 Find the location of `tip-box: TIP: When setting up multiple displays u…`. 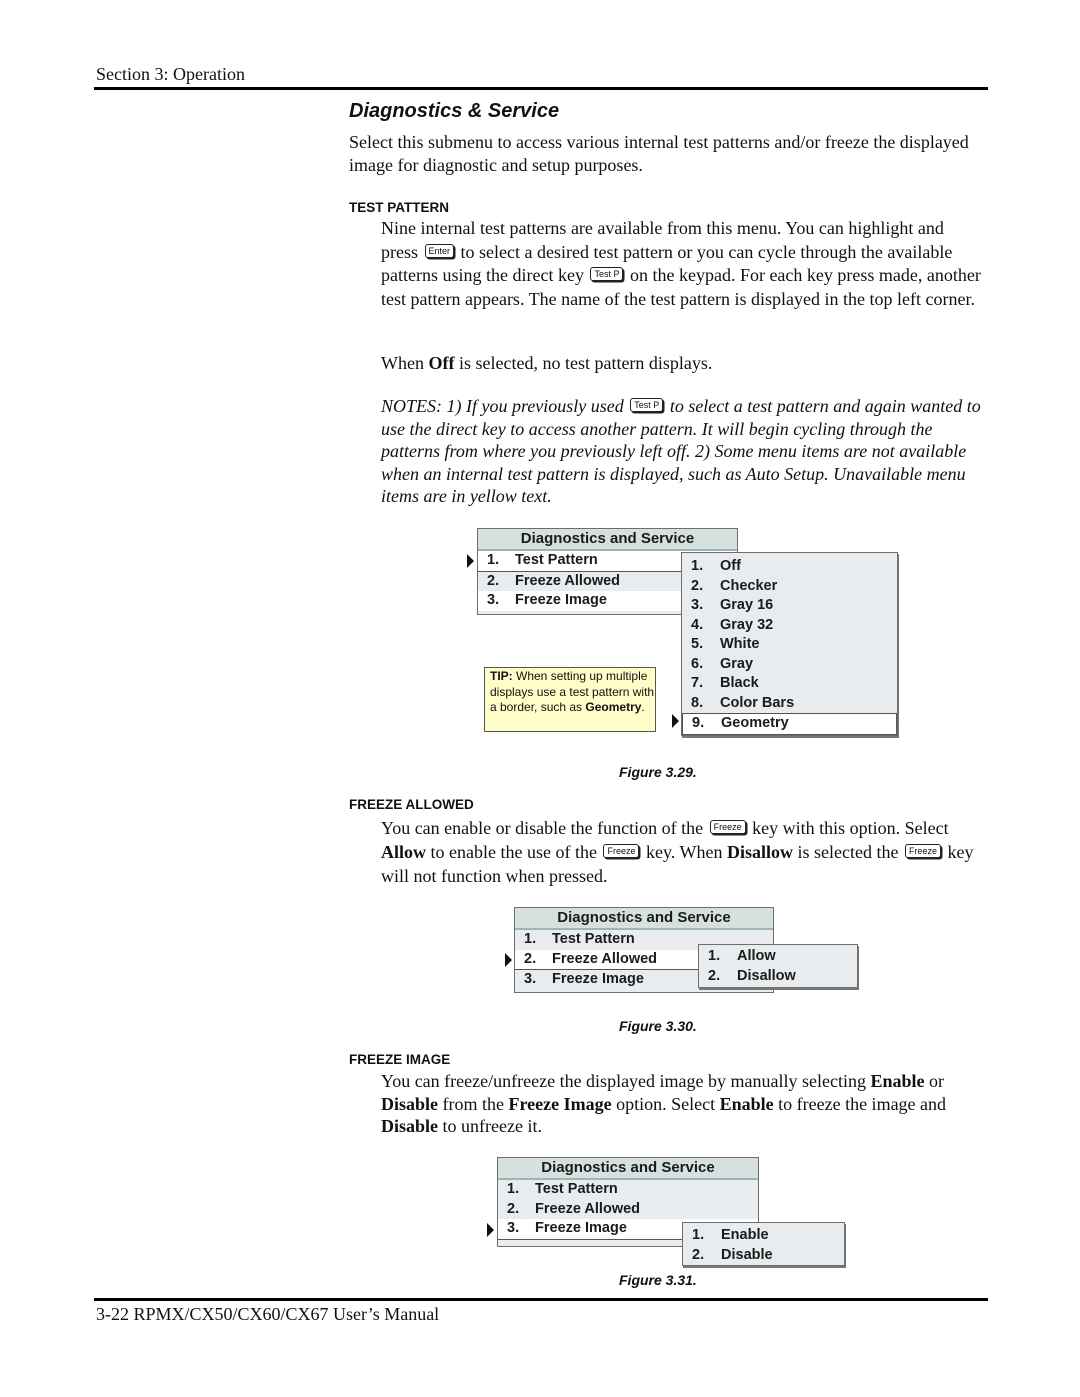

tip-box: TIP: When setting up multiple displays u… is located at coordinates (570, 699).